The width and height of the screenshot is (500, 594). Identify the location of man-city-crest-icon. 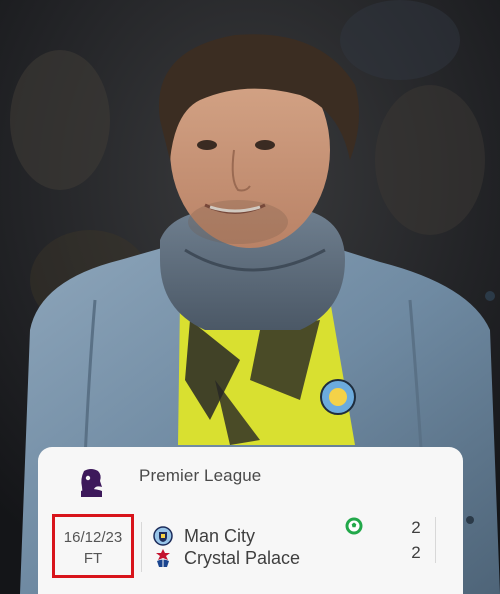
(163, 536).